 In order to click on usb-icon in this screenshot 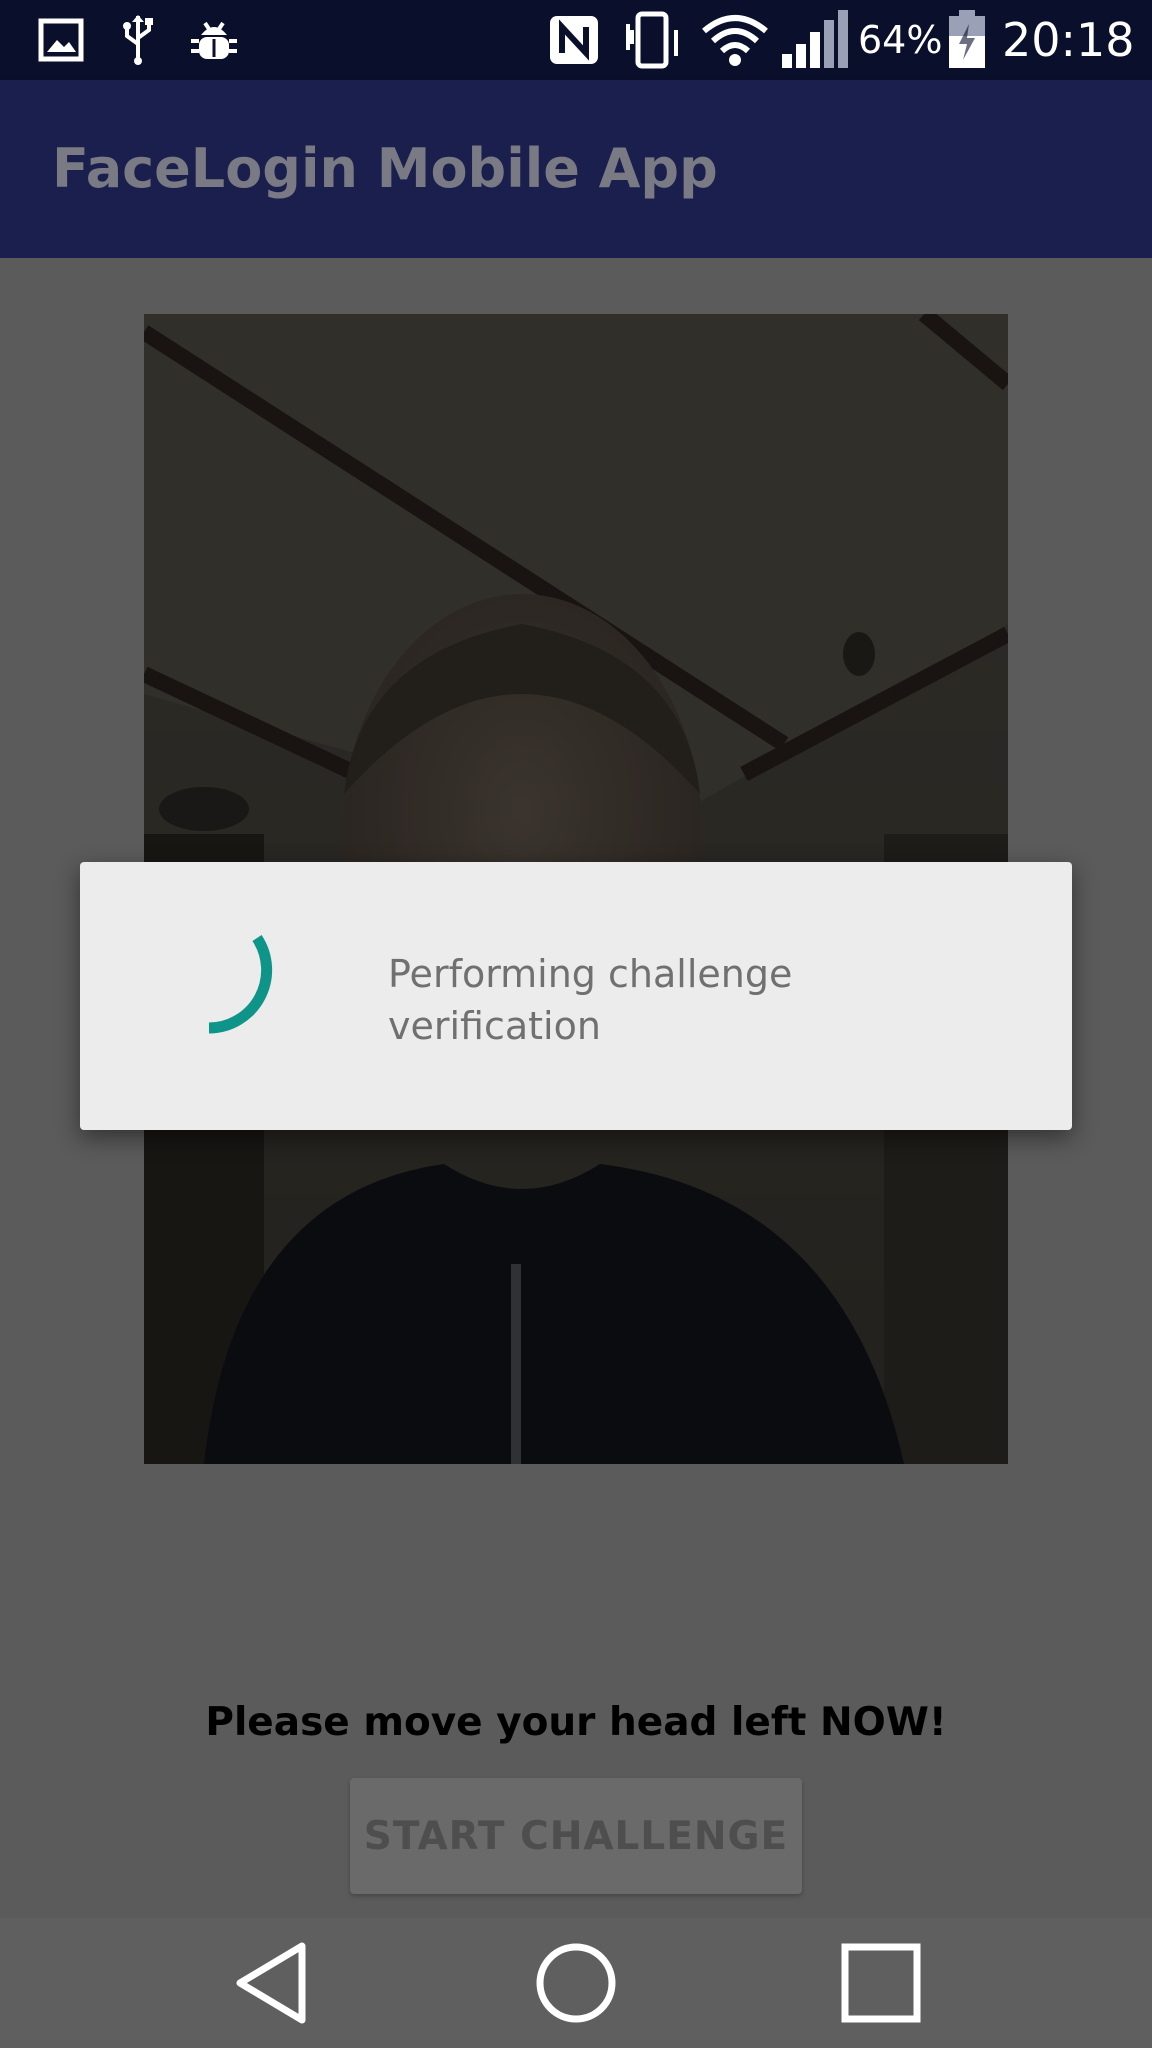, I will do `click(138, 40)`.